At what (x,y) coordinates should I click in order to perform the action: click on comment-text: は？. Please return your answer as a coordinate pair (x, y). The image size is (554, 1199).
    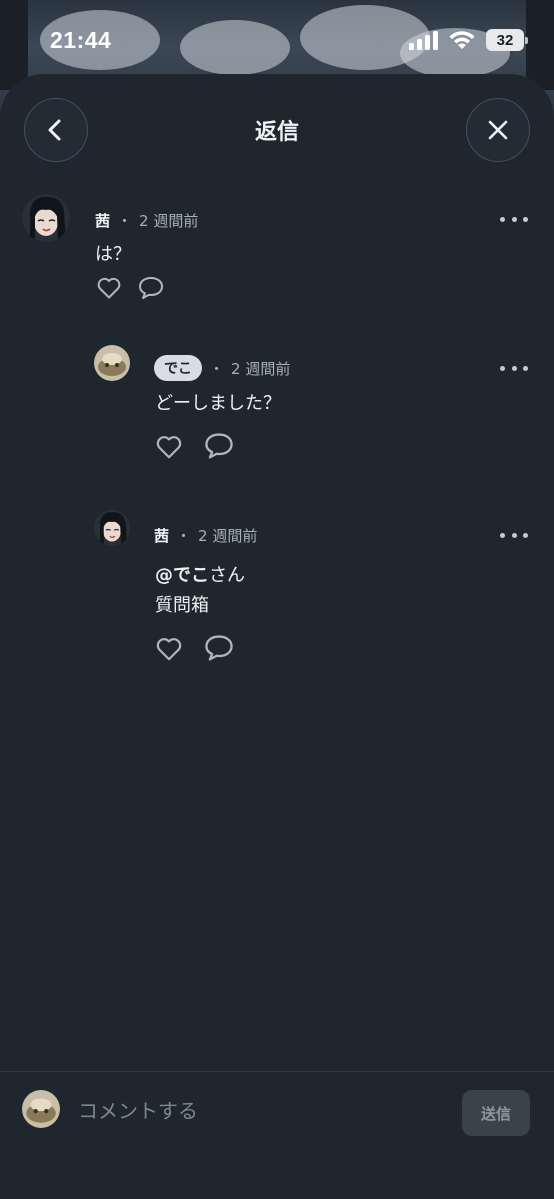
    Looking at the image, I should click on (113, 254).